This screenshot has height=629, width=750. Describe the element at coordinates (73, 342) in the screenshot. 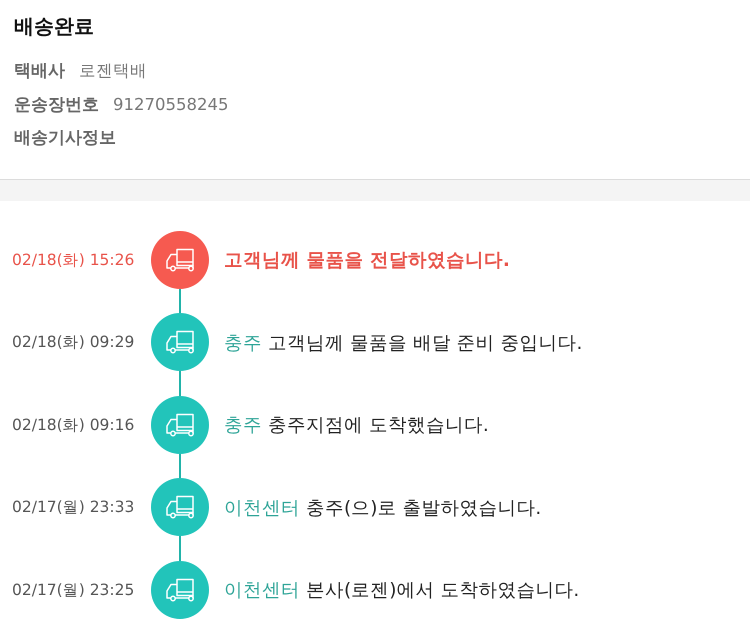

I see `event-time: 02/18(화) 09:29` at that location.